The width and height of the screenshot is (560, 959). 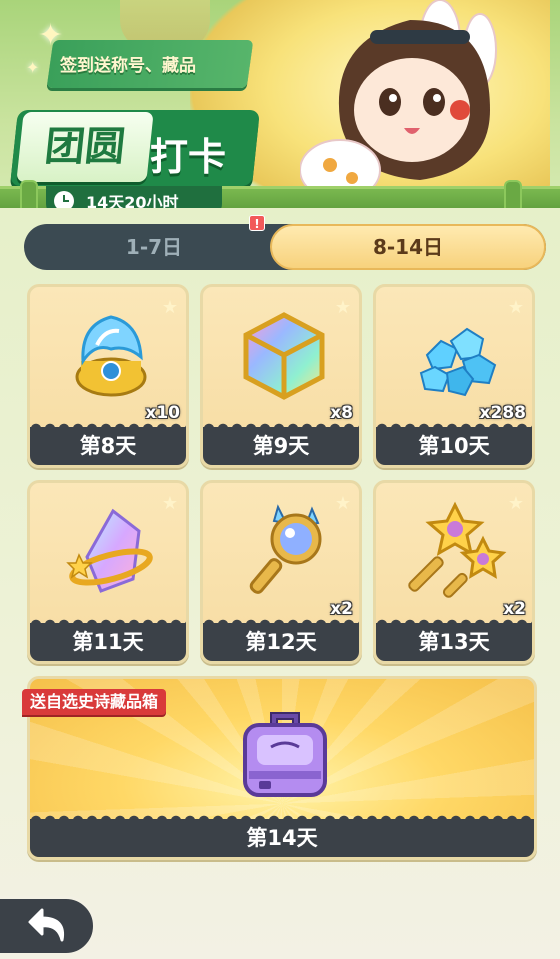 I want to click on reward-card-day9: ★ x8 第9天, so click(x=281, y=376).